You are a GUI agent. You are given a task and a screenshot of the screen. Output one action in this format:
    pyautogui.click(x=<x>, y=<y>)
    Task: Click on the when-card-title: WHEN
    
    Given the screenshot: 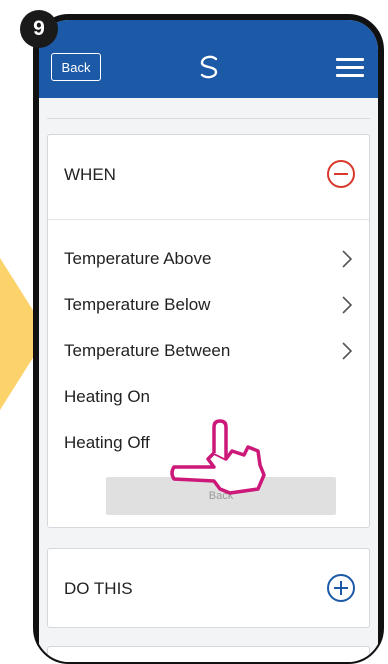 What is the action you would take?
    pyautogui.click(x=90, y=174)
    